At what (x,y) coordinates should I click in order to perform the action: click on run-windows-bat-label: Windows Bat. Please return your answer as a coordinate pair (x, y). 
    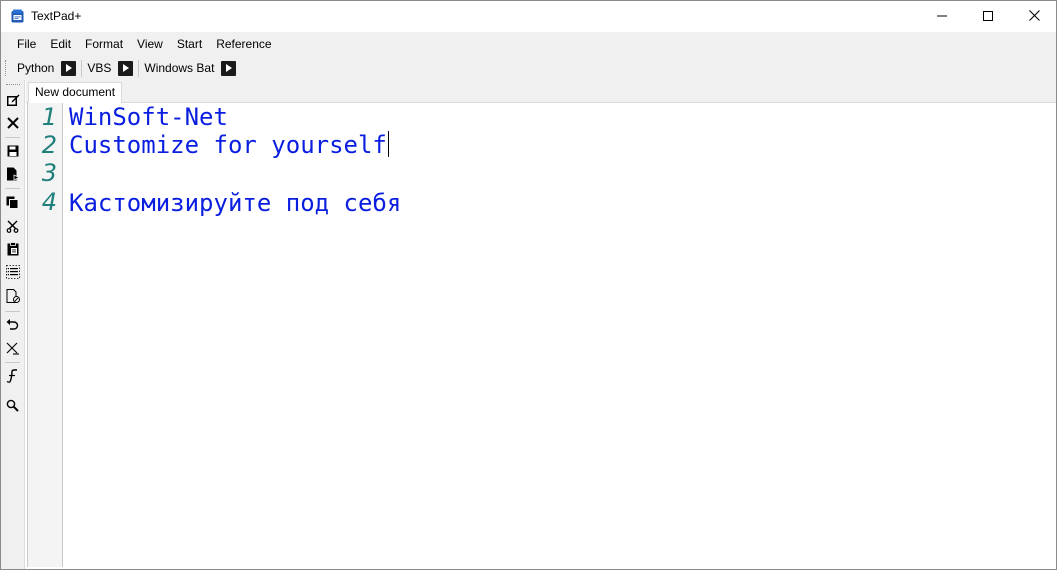
    Looking at the image, I should click on (179, 68).